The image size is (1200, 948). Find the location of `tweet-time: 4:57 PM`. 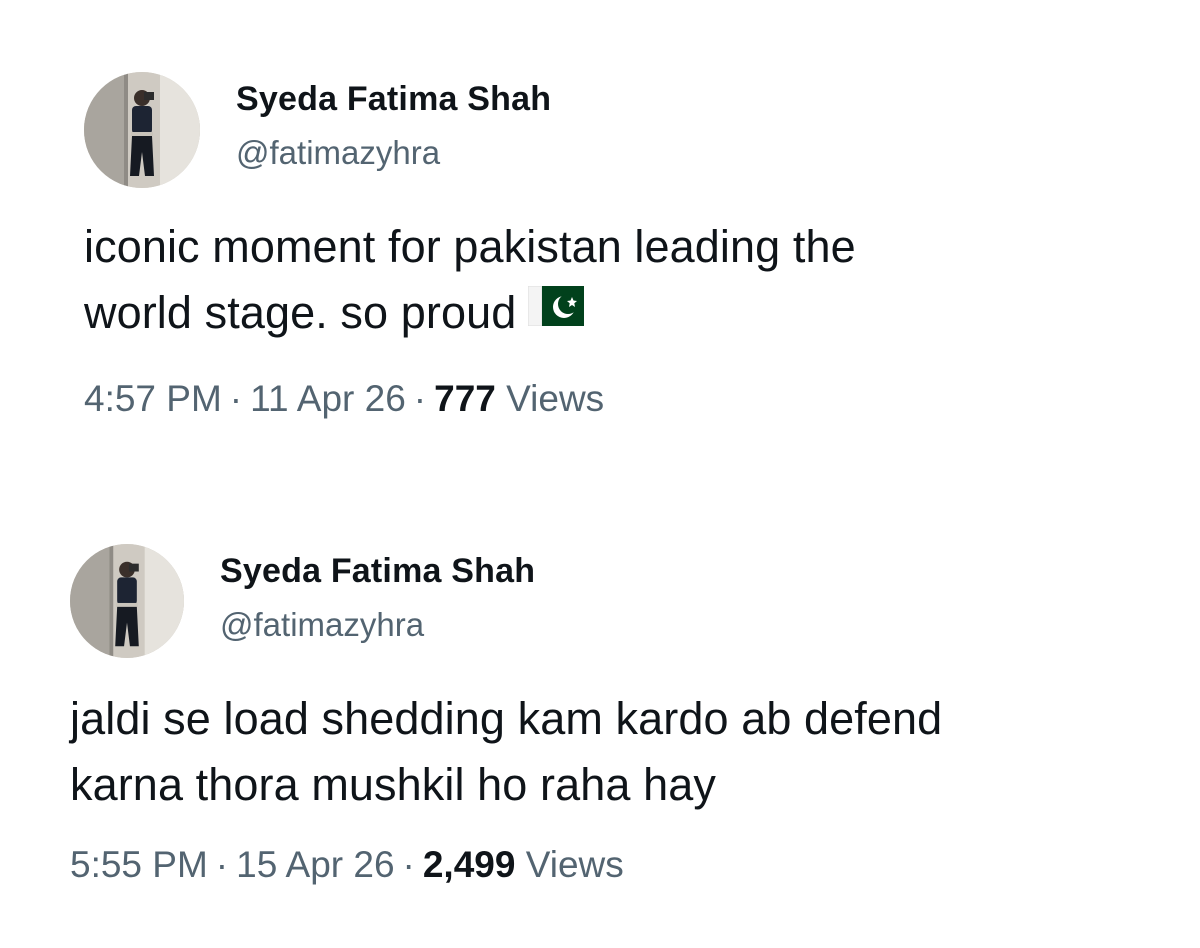

tweet-time: 4:57 PM is located at coordinates (153, 398).